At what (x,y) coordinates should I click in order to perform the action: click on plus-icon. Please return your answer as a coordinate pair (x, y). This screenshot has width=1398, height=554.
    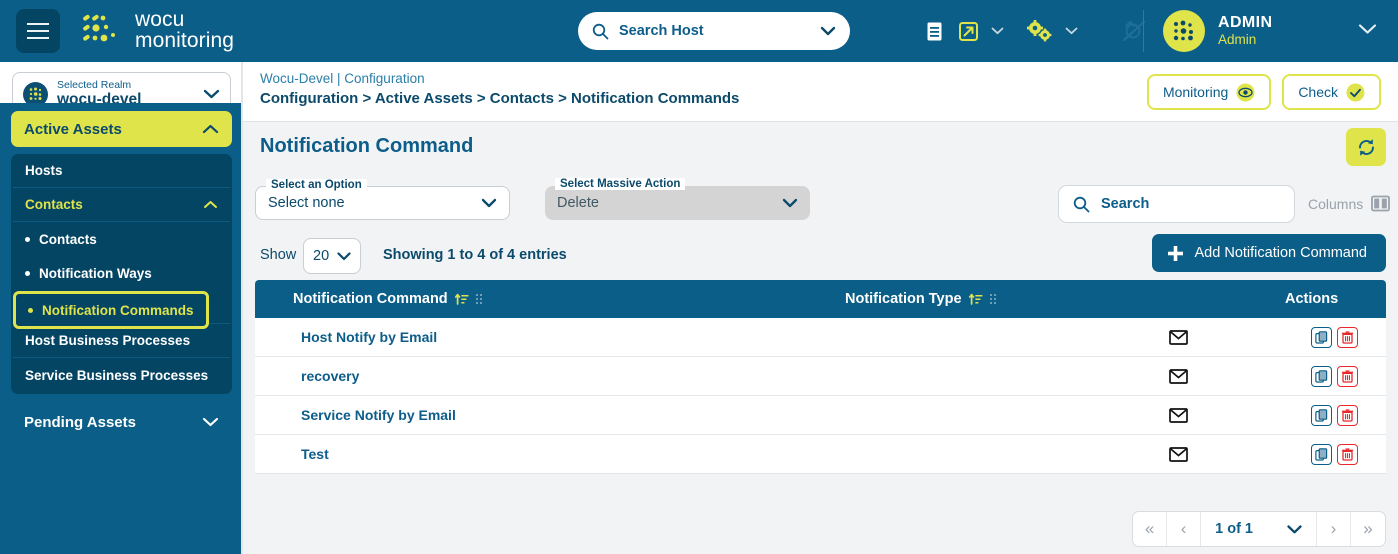
    Looking at the image, I should click on (1175, 253).